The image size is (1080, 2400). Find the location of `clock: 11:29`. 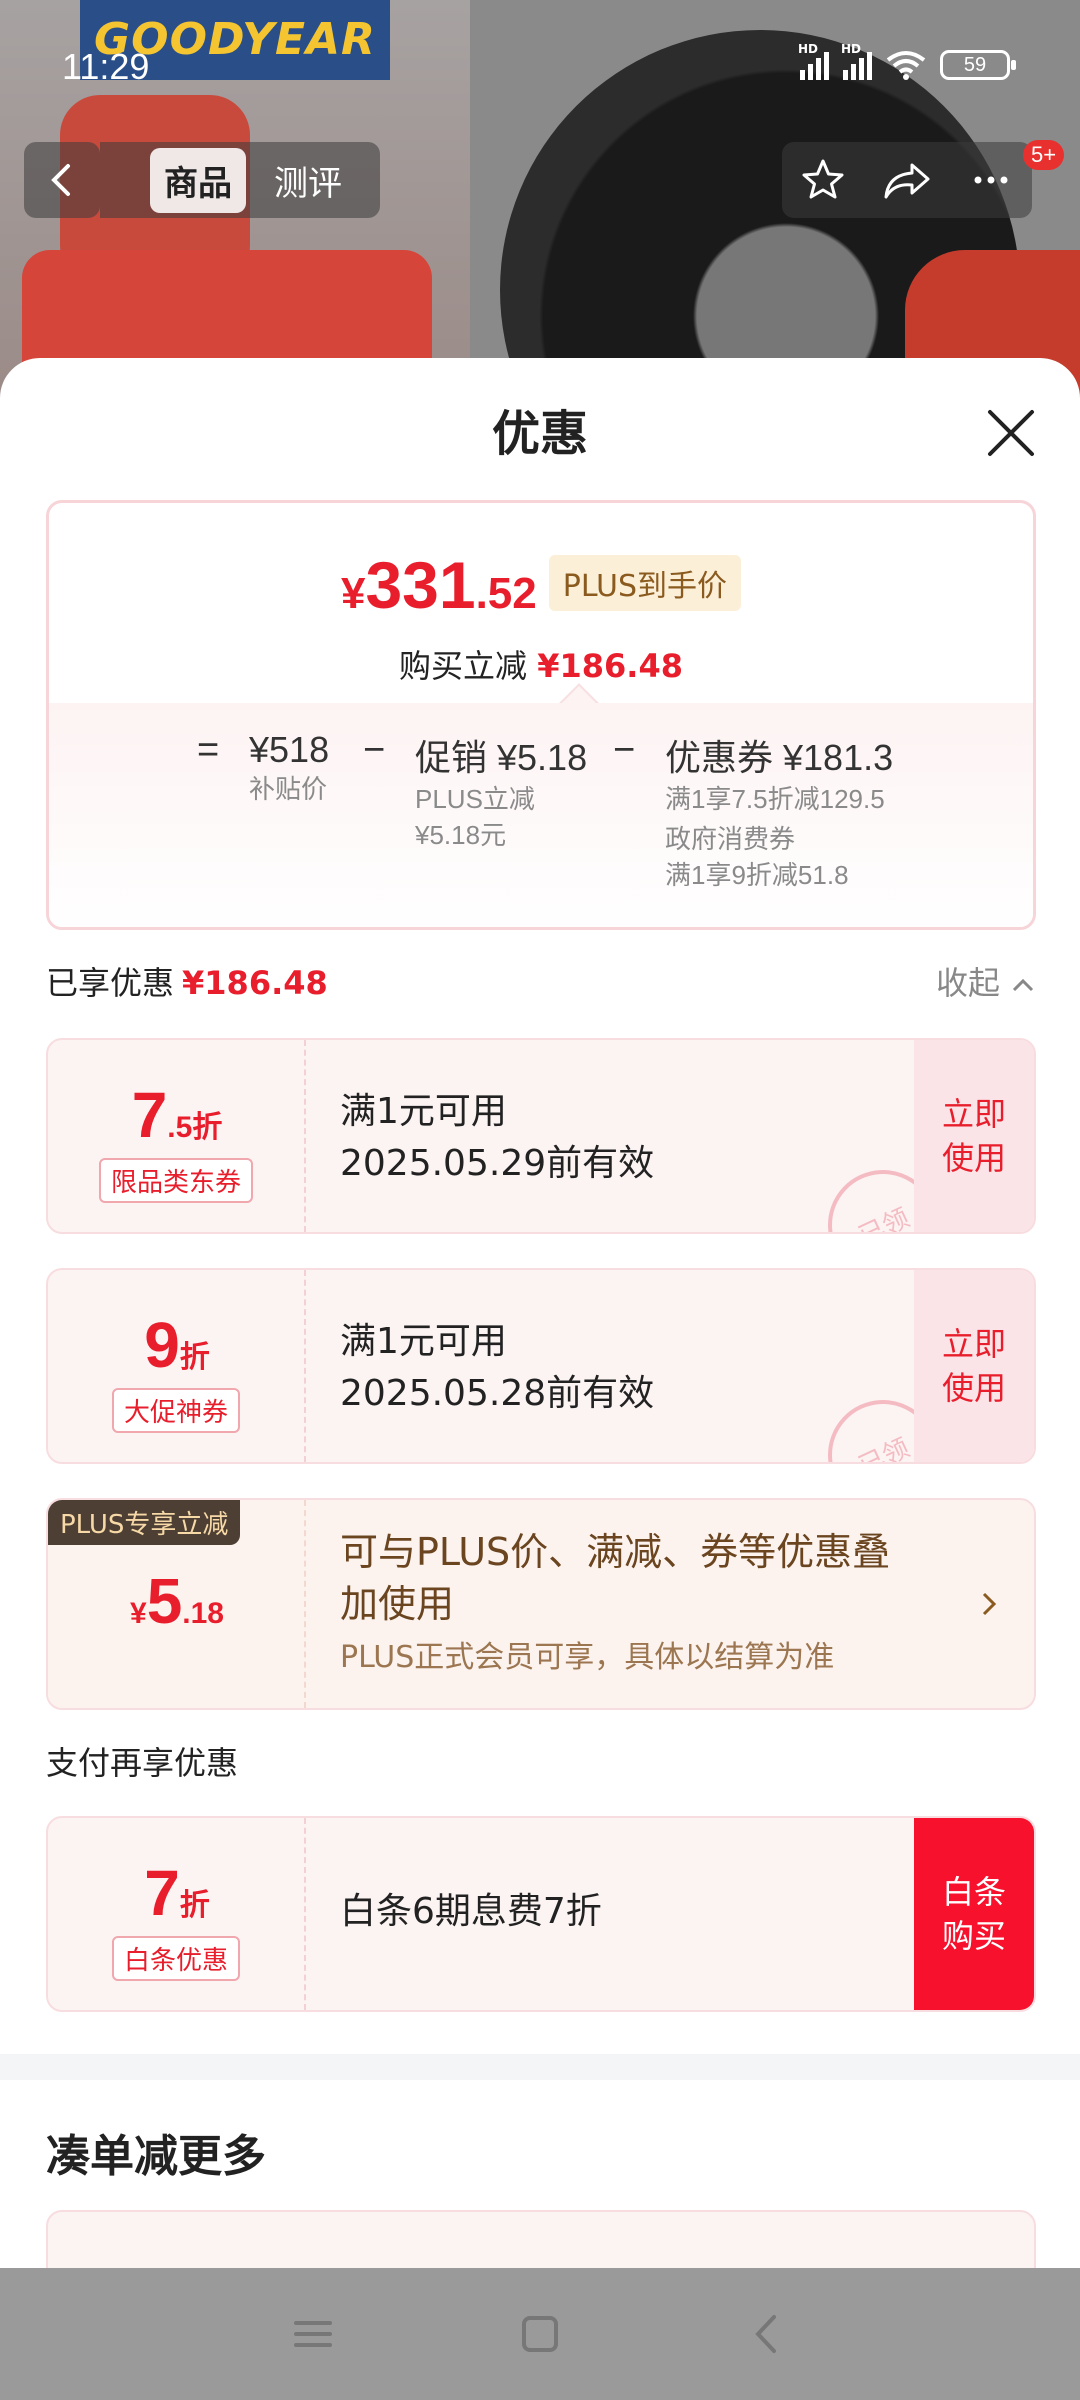

clock: 11:29 is located at coordinates (106, 66).